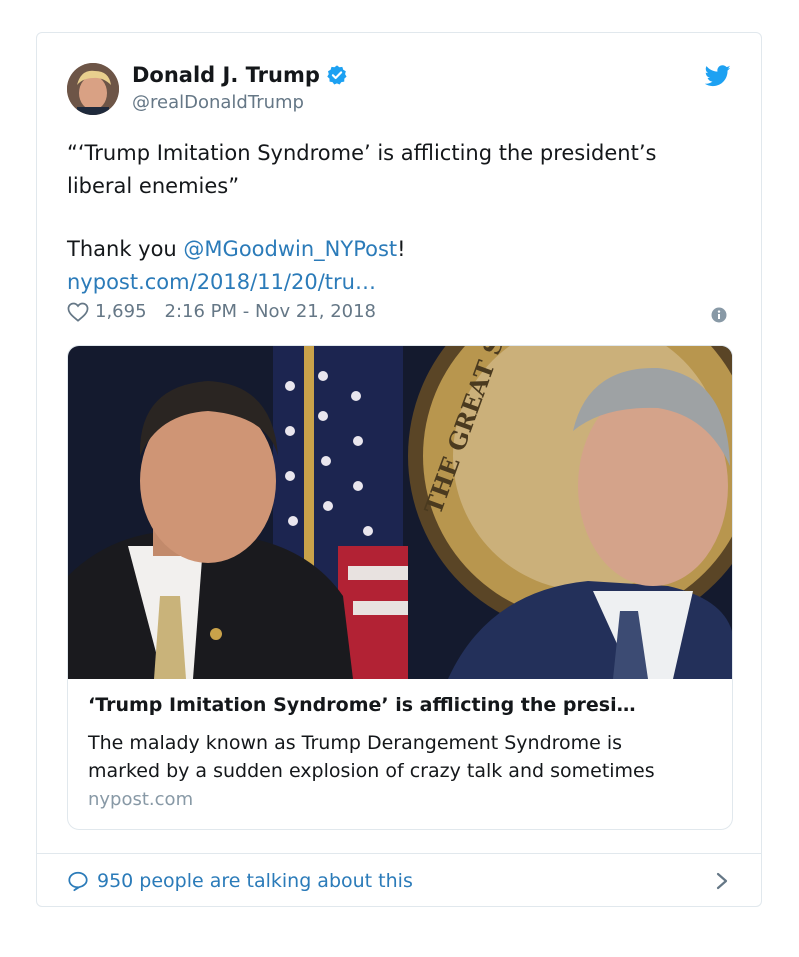 This screenshot has width=799, height=957. Describe the element at coordinates (337, 75) in the screenshot. I see `verified-badge-icon` at that location.